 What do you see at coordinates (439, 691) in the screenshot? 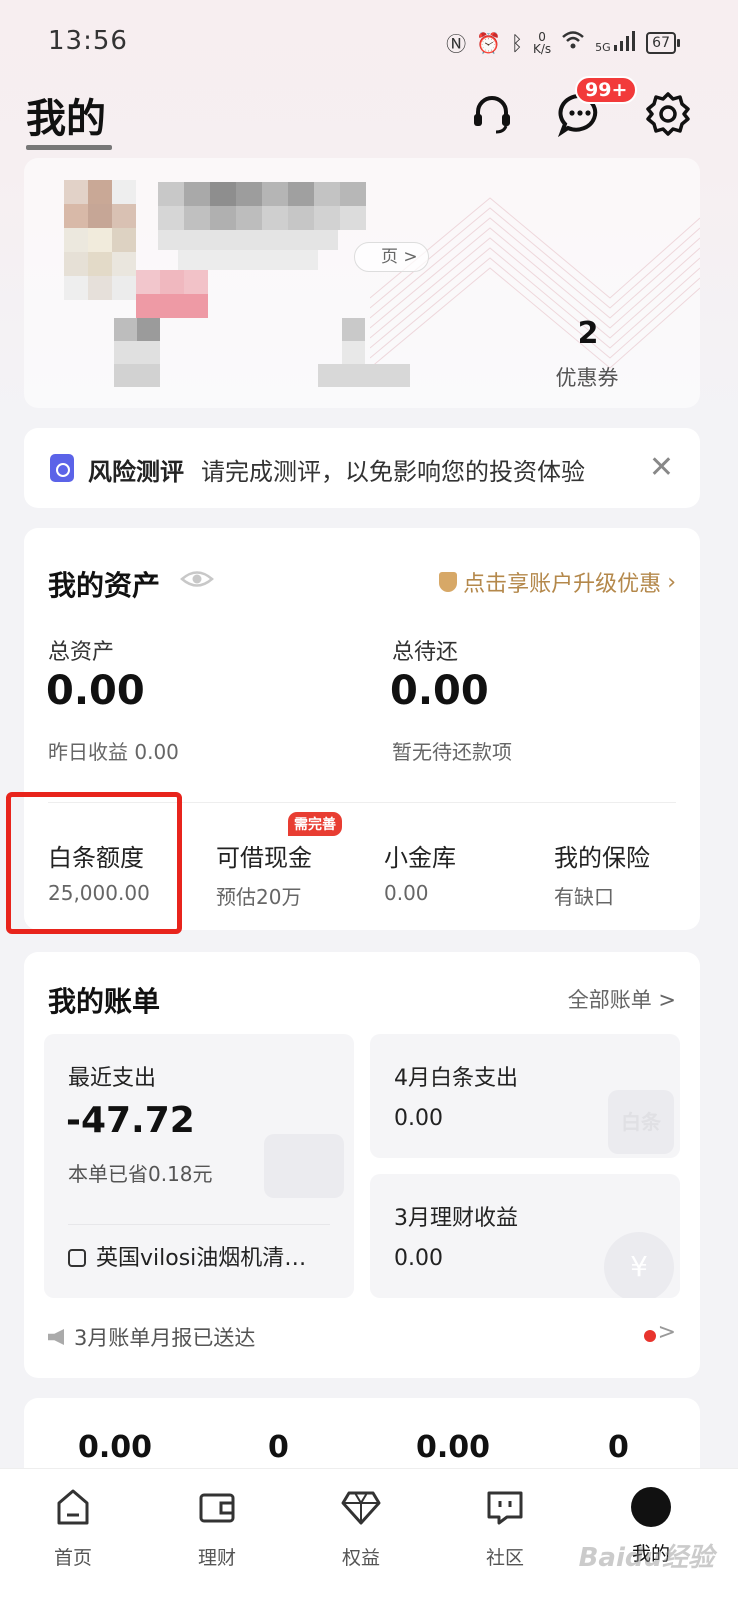
I see `total-repay-value: 0.00` at bounding box center [439, 691].